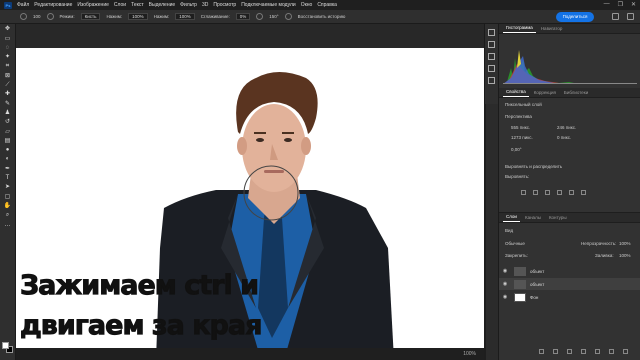 This screenshot has height=360, width=640. What do you see at coordinates (185, 16) in the screenshot?
I see `flow-input: 100%` at bounding box center [185, 16].